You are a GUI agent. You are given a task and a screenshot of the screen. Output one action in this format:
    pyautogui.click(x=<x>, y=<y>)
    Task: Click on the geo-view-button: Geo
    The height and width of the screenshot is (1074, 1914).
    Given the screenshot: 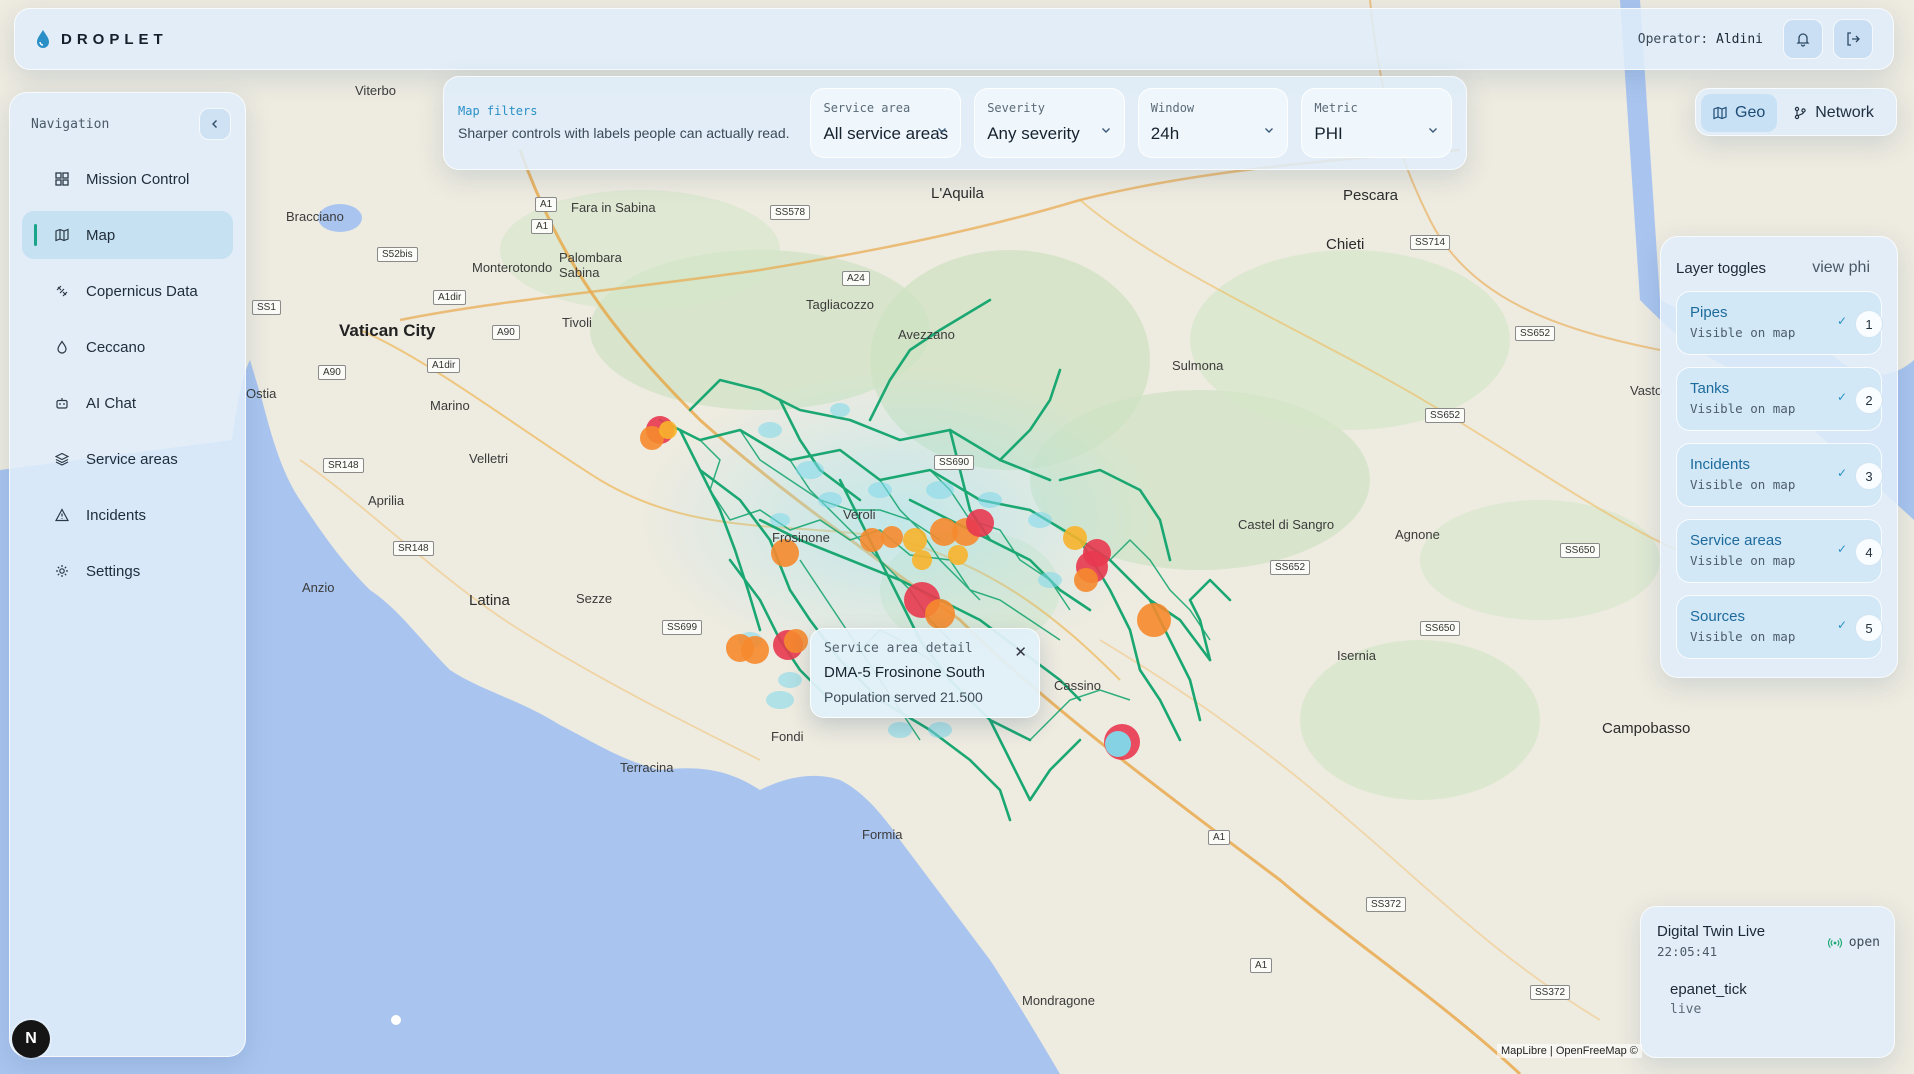 What is the action you would take?
    pyautogui.click(x=1739, y=113)
    